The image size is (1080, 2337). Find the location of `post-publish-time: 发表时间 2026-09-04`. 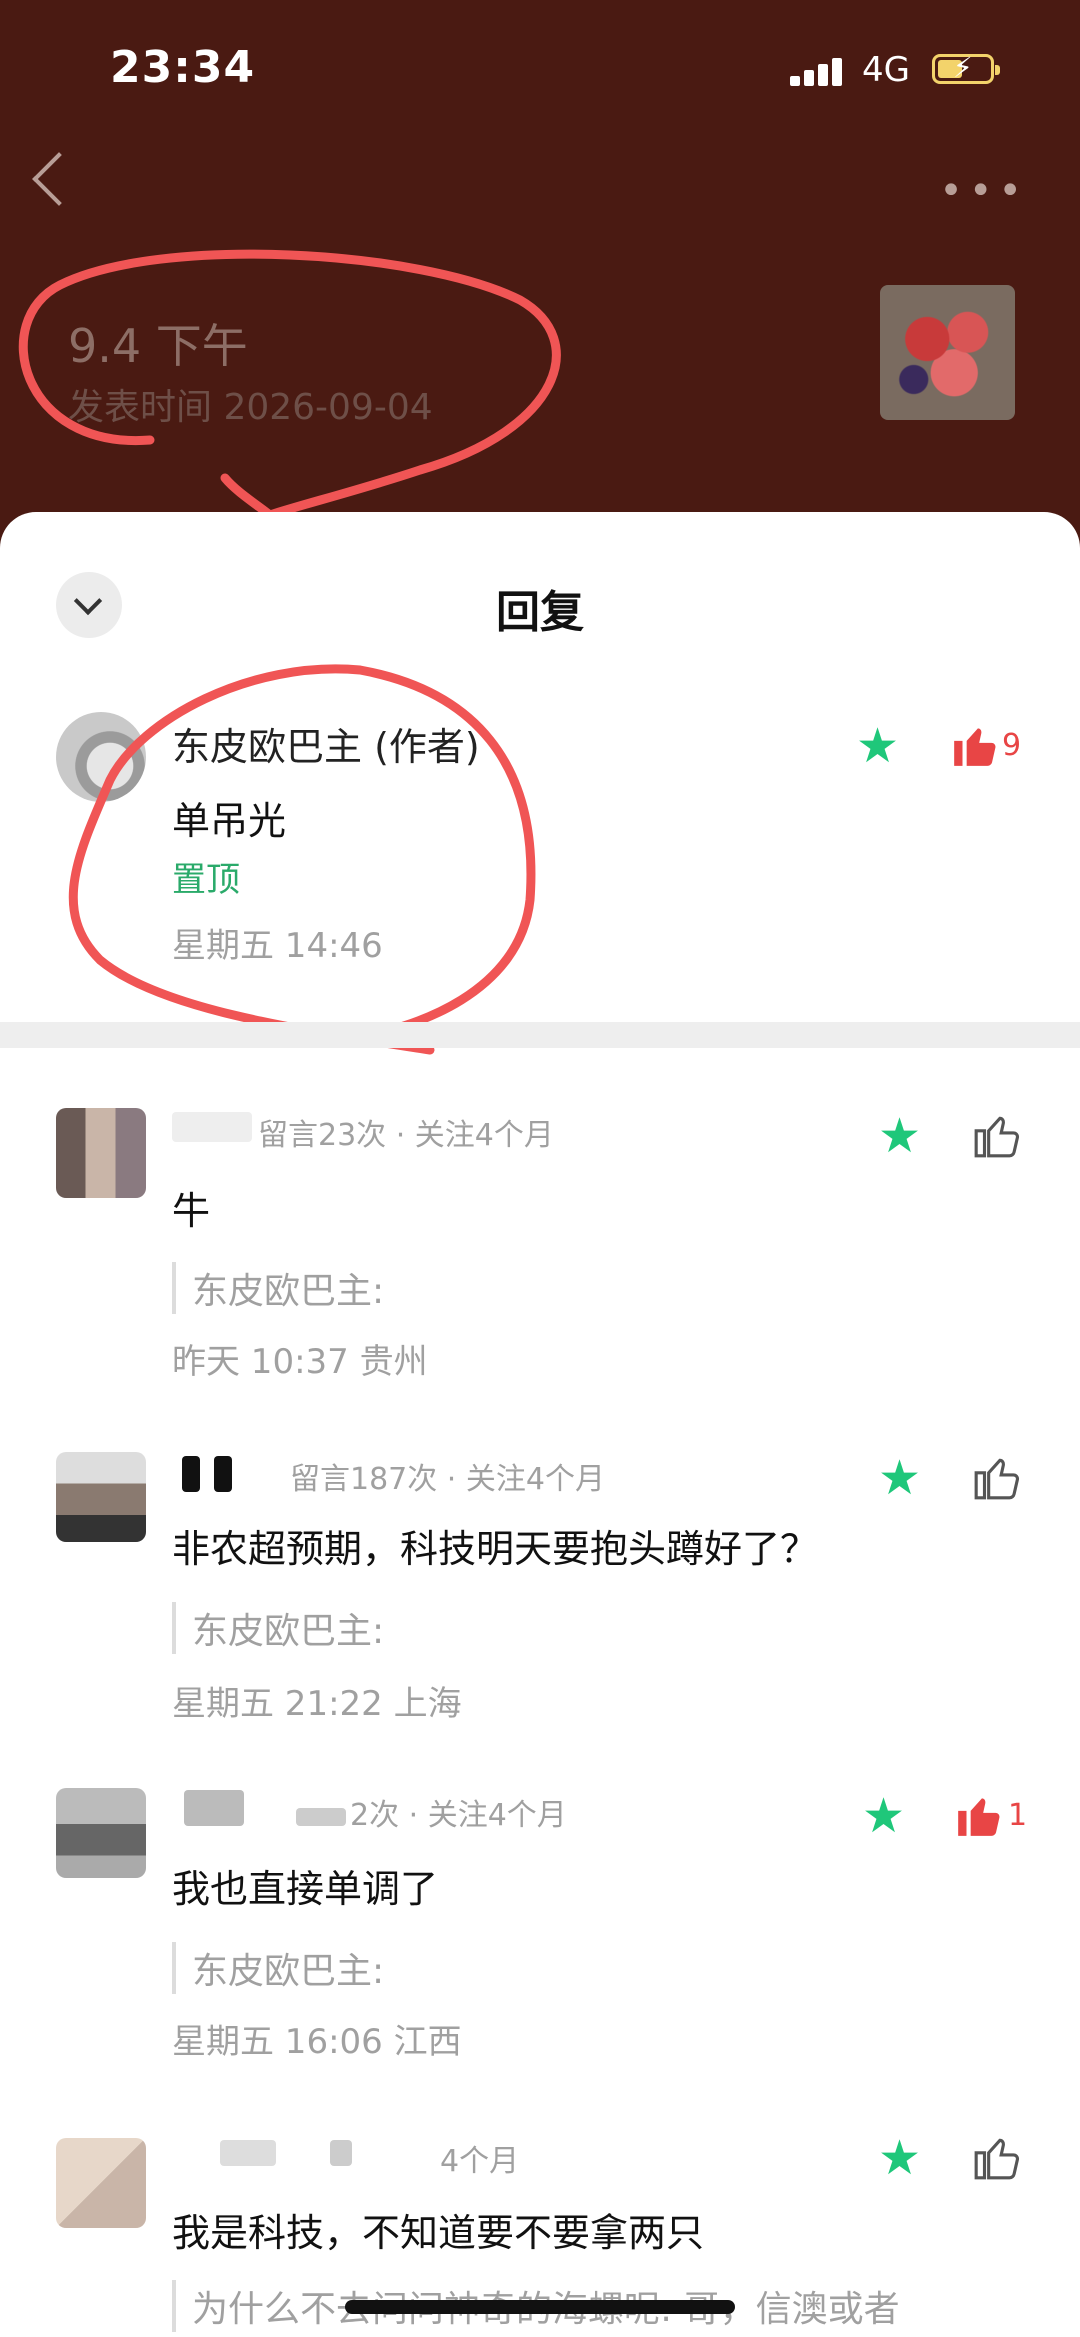

post-publish-time: 发表时间 2026-09-04 is located at coordinates (250, 407).